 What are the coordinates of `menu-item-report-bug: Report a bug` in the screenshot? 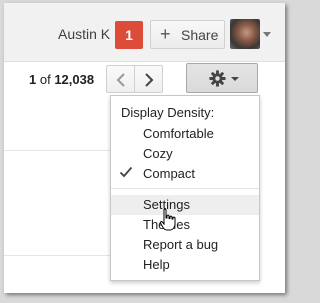 It's located at (185, 245).